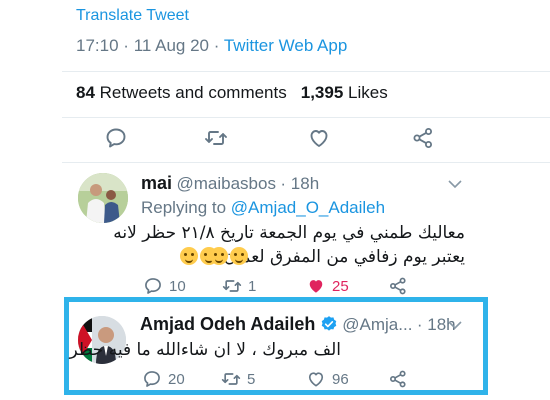 Image resolution: width=550 pixels, height=400 pixels. What do you see at coordinates (368, 92) in the screenshot?
I see `likes-label: Likes` at bounding box center [368, 92].